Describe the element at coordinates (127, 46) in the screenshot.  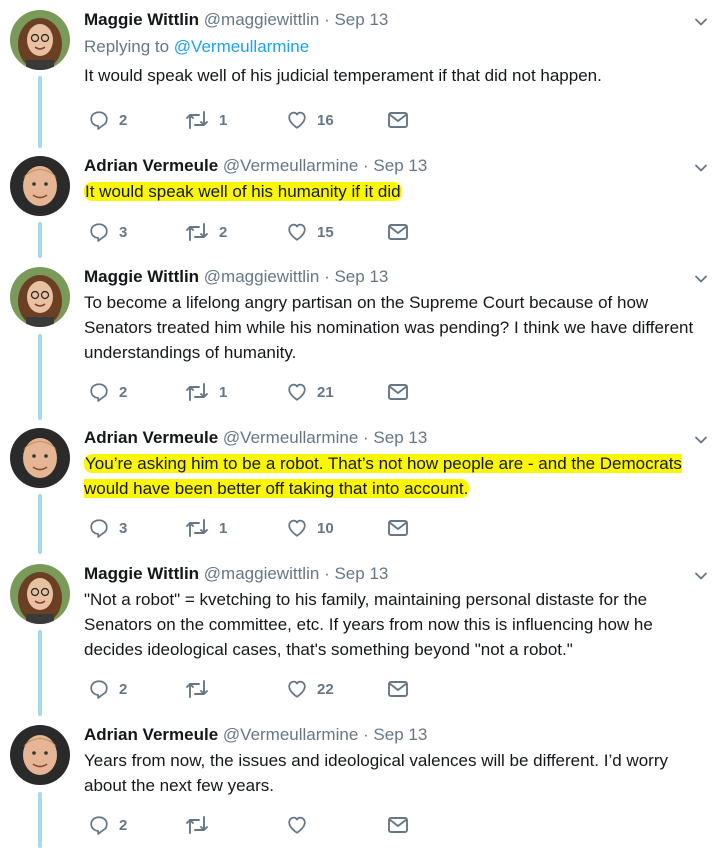
I see `replying-prefix: Replying to` at that location.